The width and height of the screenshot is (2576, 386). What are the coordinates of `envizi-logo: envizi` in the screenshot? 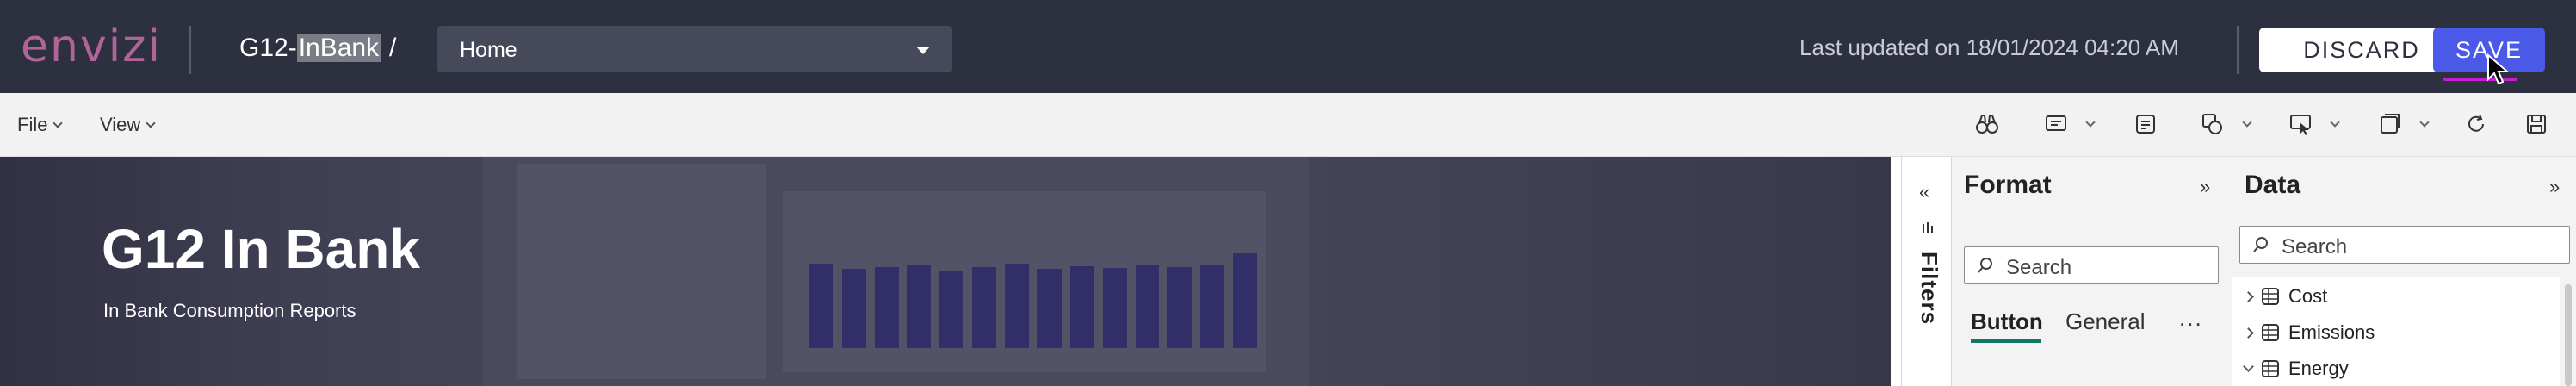 It's located at (92, 46).